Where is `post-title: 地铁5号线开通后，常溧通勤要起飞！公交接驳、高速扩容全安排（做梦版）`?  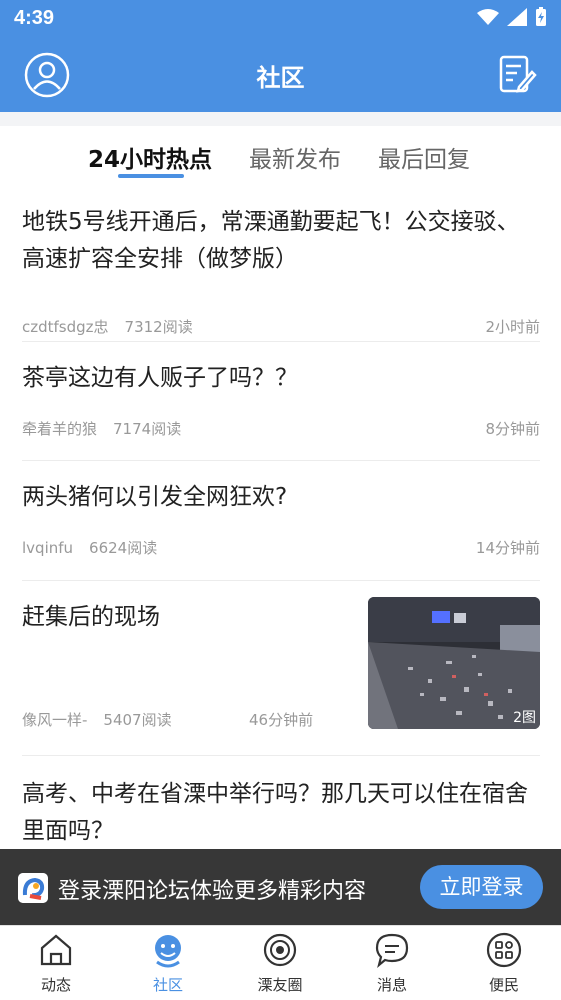
post-title: 地铁5号线开通后，常溧通勤要起飞！公交接驳、高速扩容全安排（做梦版） is located at coordinates (271, 240).